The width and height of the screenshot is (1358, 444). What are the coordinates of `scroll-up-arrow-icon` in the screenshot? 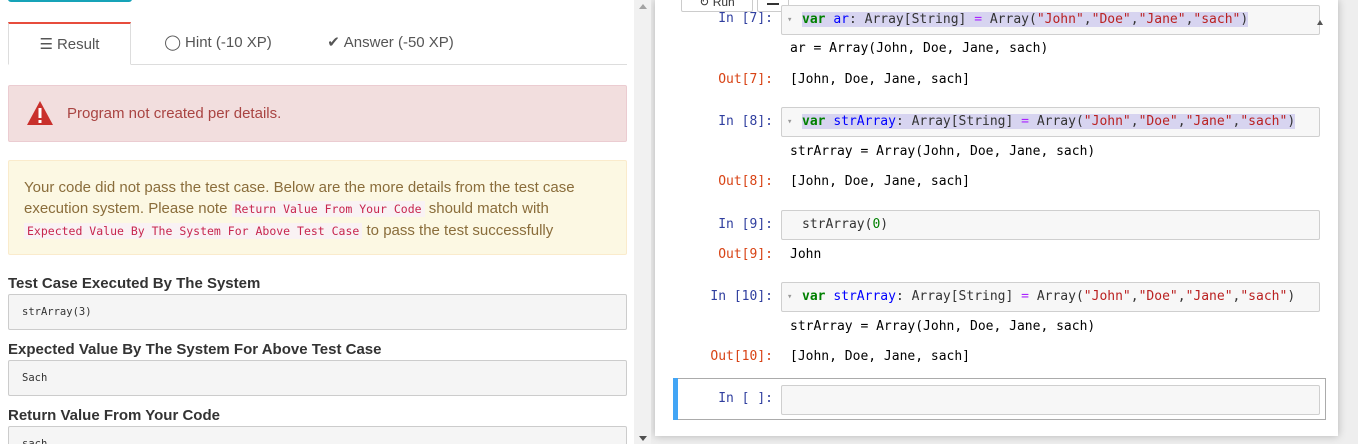 It's located at (643, 6).